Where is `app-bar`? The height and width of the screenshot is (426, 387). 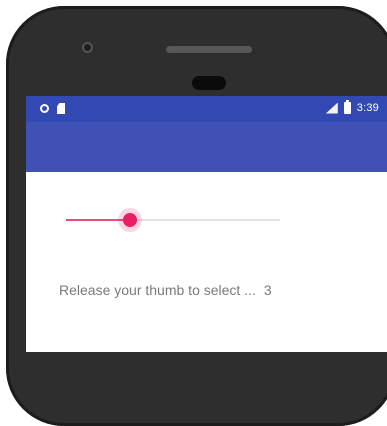 app-bar is located at coordinates (206, 147).